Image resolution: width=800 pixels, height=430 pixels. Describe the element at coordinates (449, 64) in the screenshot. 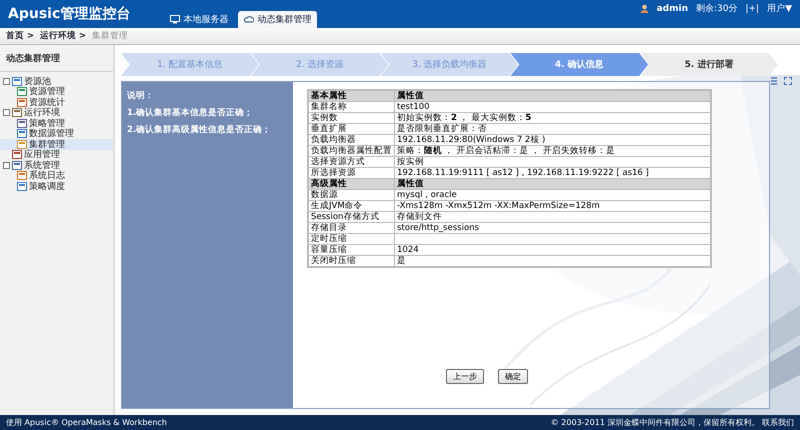

I see `wizard-step: 3. 选择负载均衡器` at that location.